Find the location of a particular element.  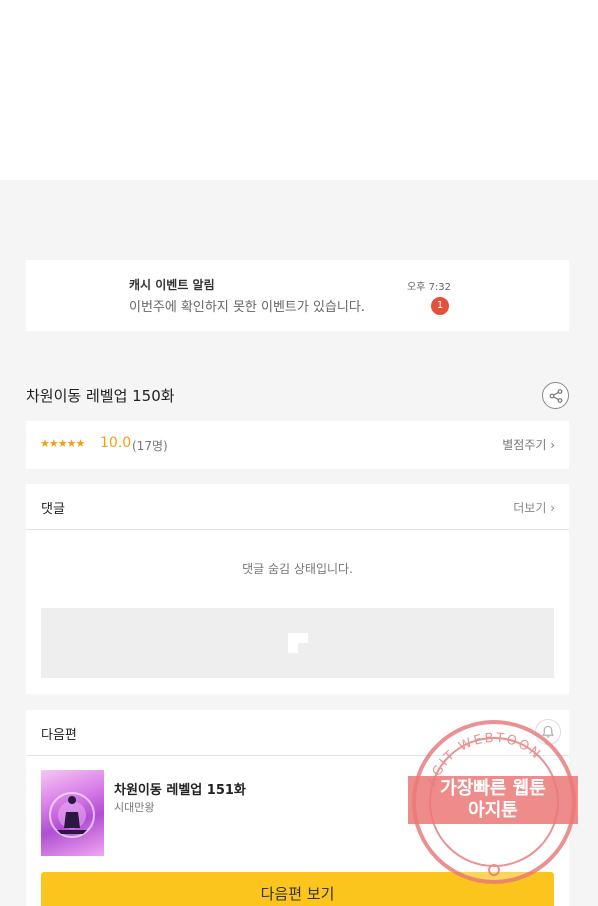

rating-score: 10.0 is located at coordinates (116, 443).